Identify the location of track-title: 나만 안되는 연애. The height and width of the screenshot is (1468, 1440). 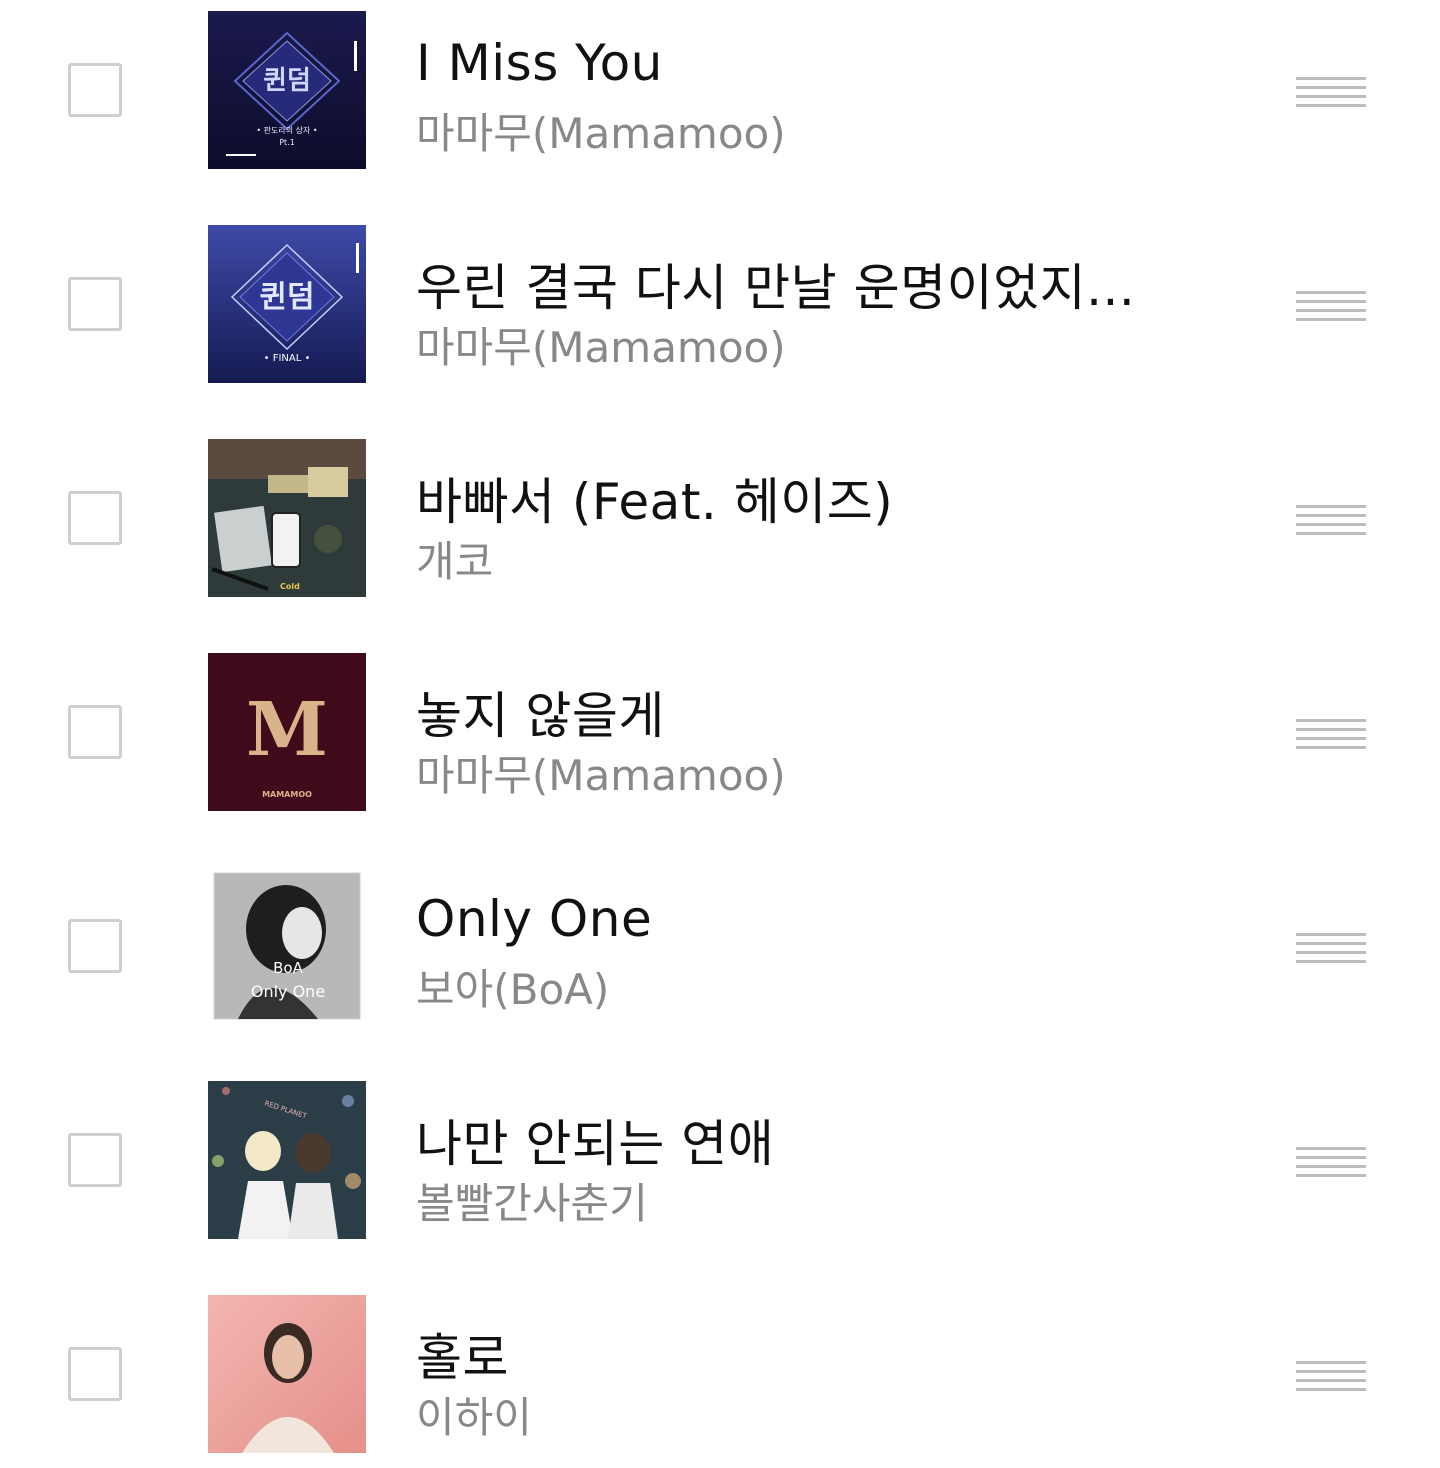
(595, 1144).